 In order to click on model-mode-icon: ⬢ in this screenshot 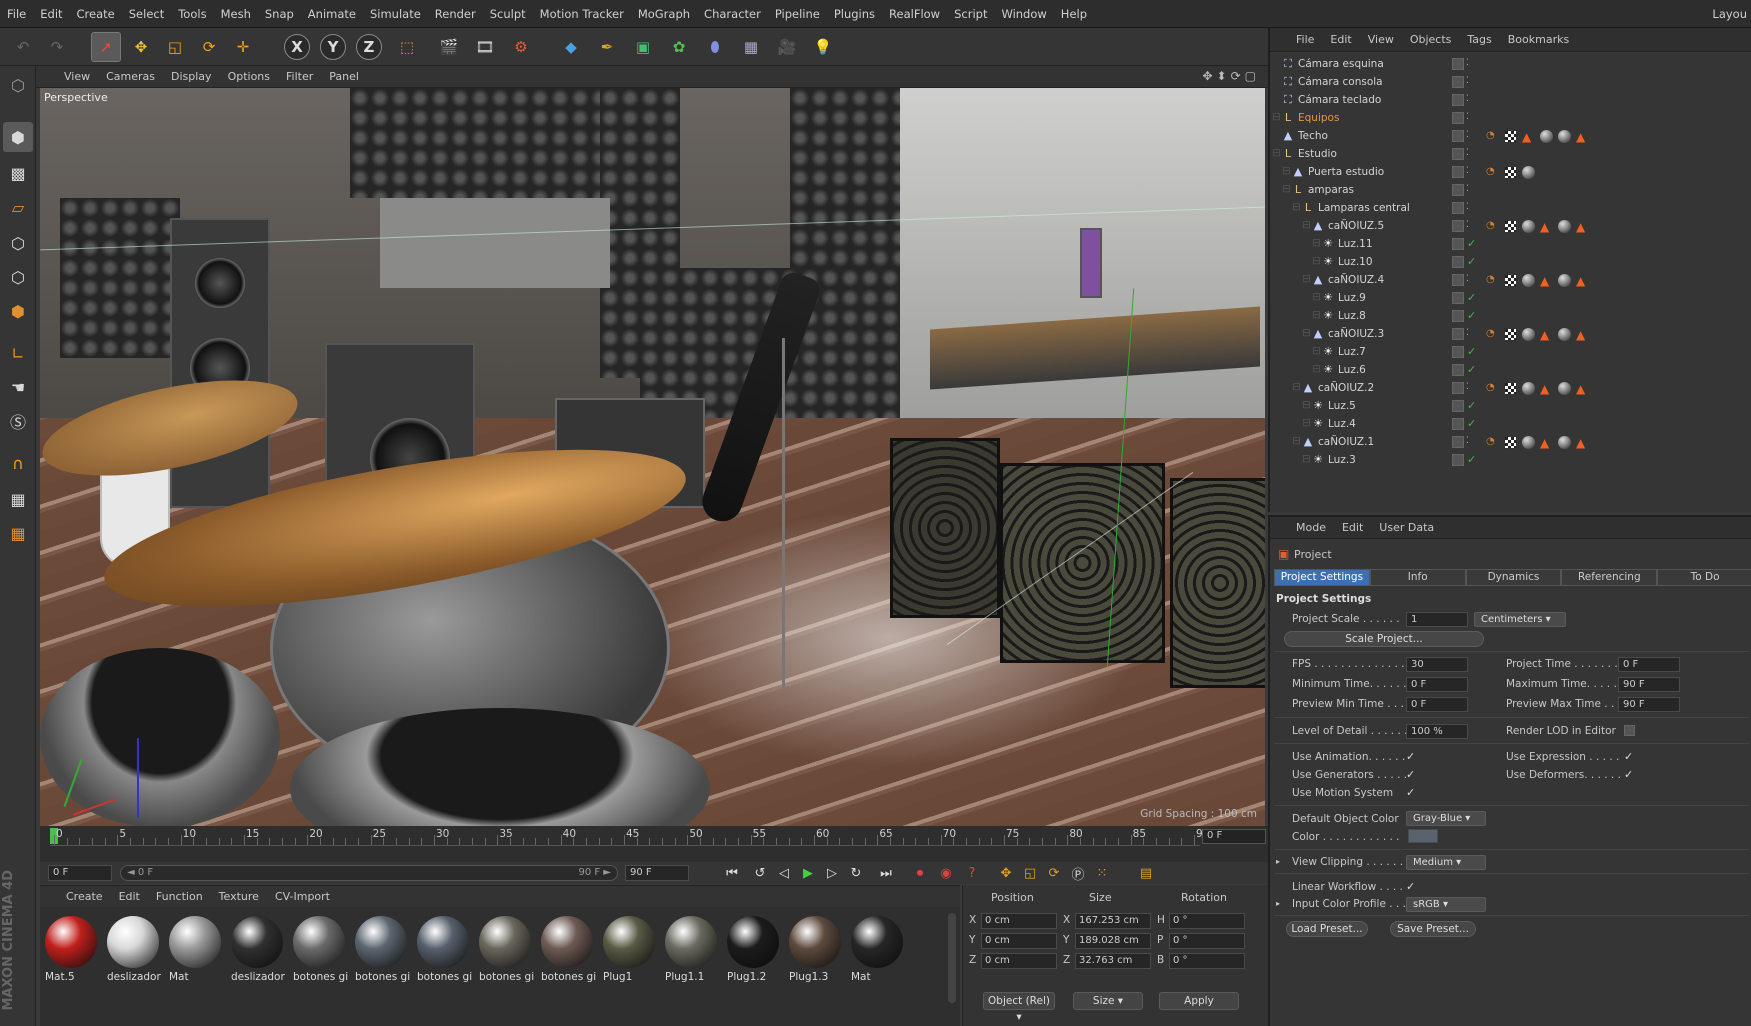, I will do `click(18, 137)`.